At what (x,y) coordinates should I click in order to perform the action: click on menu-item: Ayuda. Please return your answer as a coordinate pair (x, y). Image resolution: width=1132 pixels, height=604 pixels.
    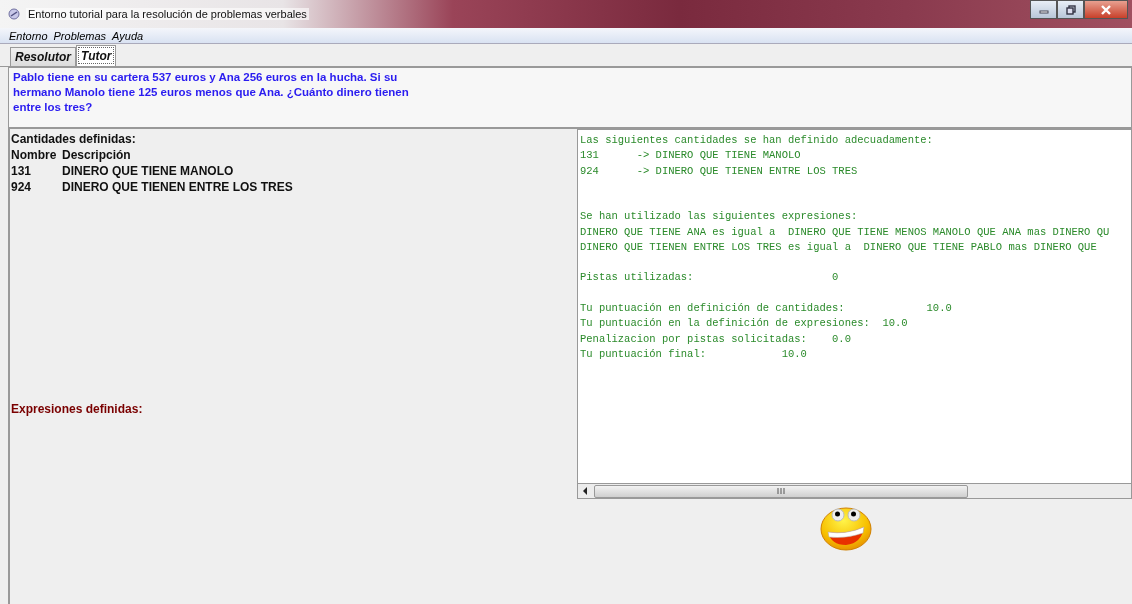
    Looking at the image, I should click on (128, 35).